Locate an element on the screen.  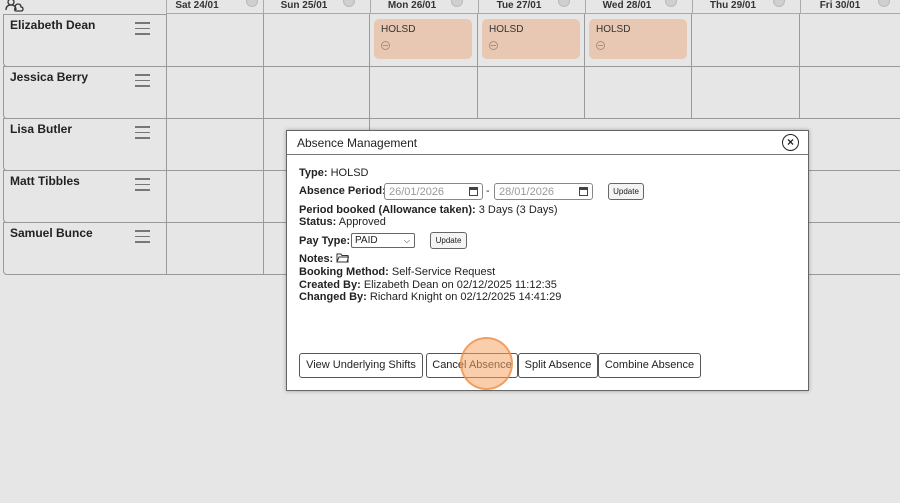
day-label: Sat 24/01 is located at coordinates (197, 5).